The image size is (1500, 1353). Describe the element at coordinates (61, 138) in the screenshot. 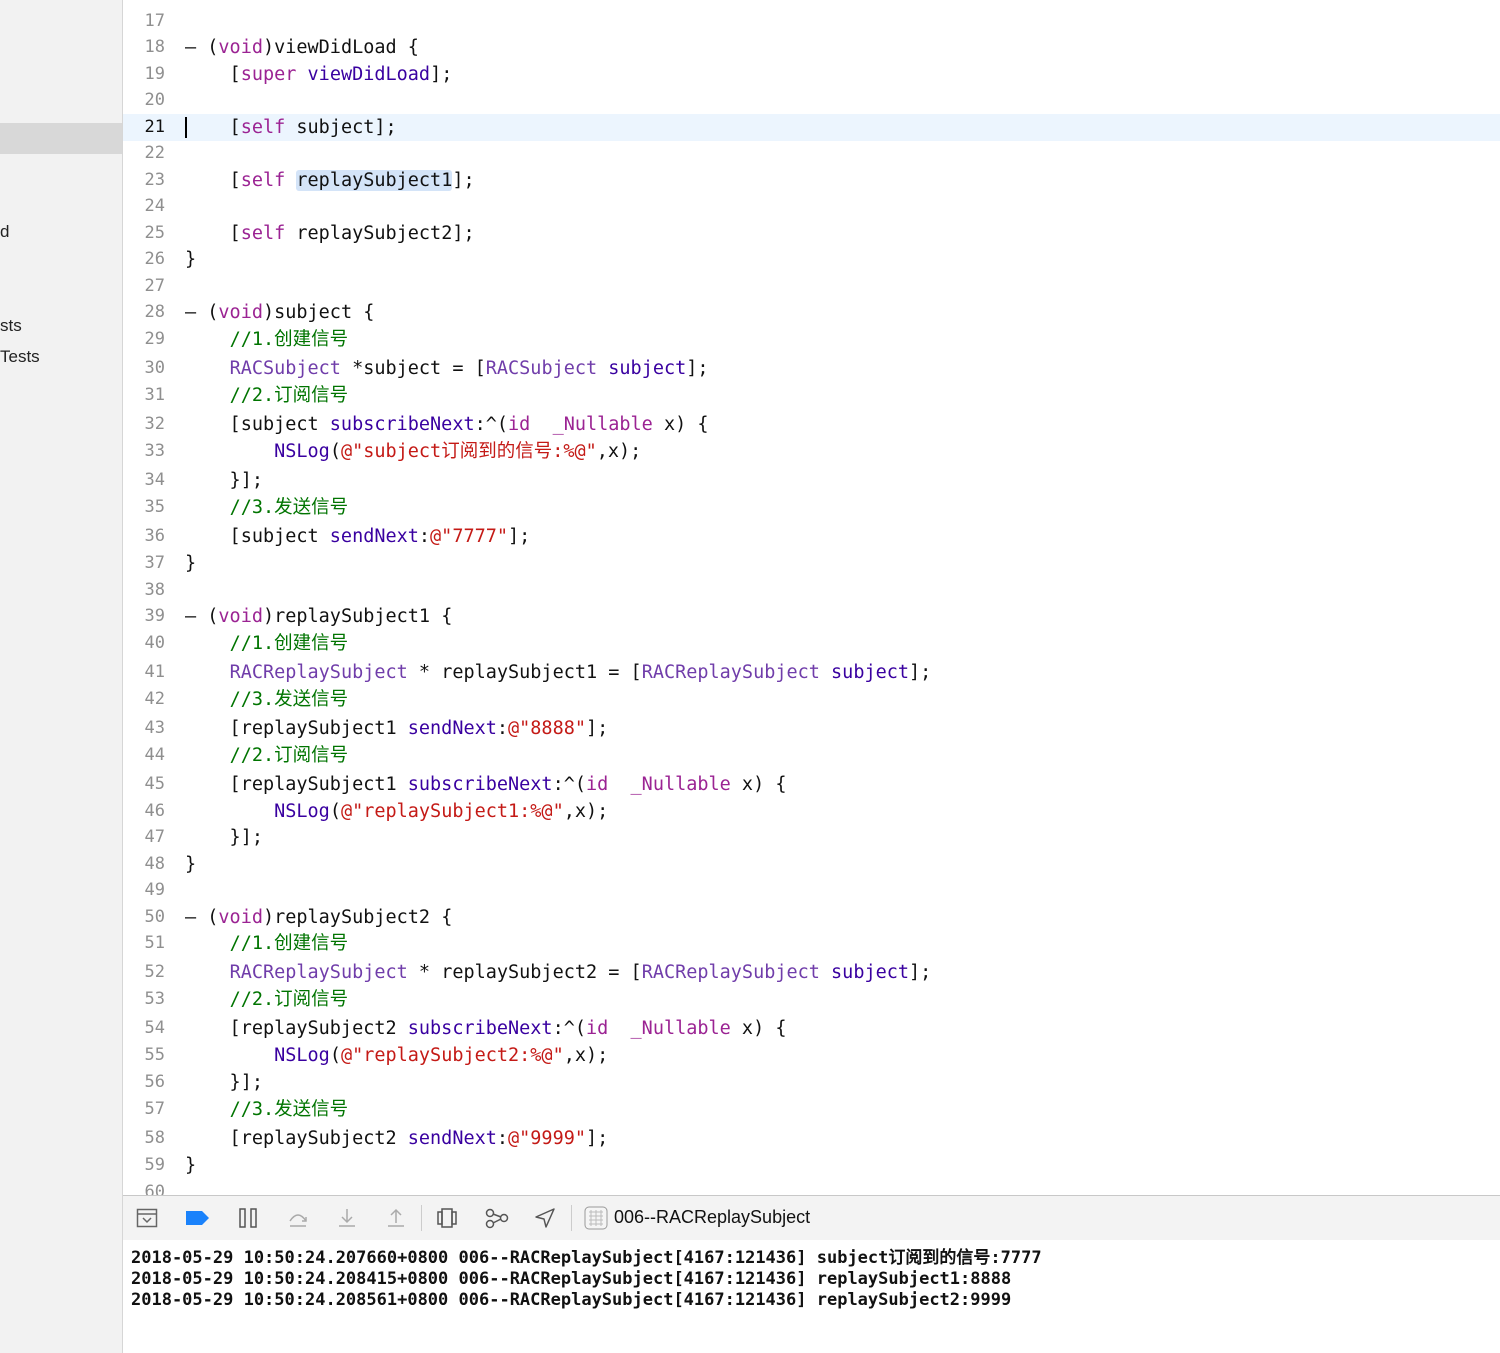

I see `navigator-selected-row` at that location.